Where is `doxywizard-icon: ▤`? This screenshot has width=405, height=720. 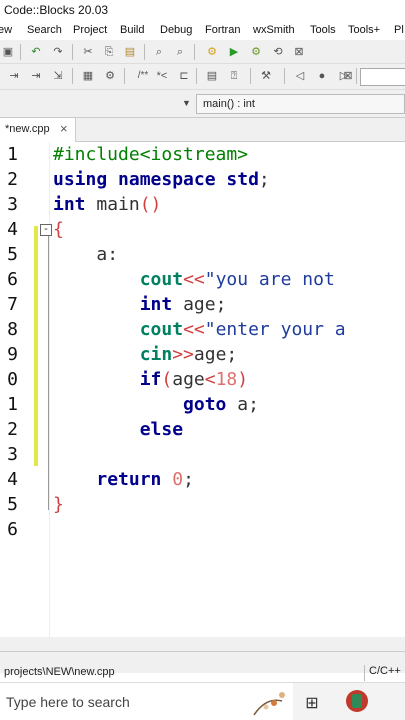 doxywizard-icon: ▤ is located at coordinates (212, 76).